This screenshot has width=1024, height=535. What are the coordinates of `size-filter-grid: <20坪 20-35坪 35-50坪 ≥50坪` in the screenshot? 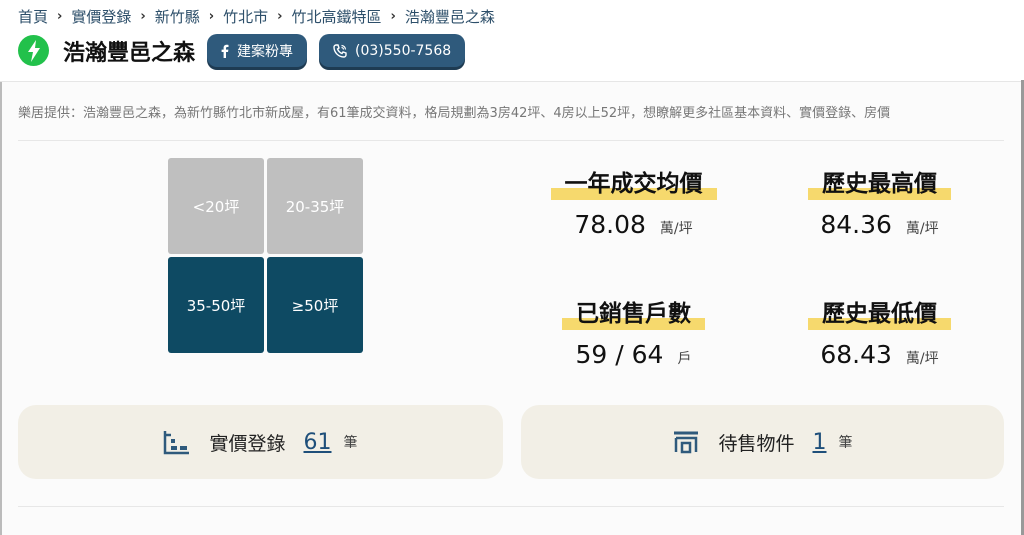 It's located at (266, 256).